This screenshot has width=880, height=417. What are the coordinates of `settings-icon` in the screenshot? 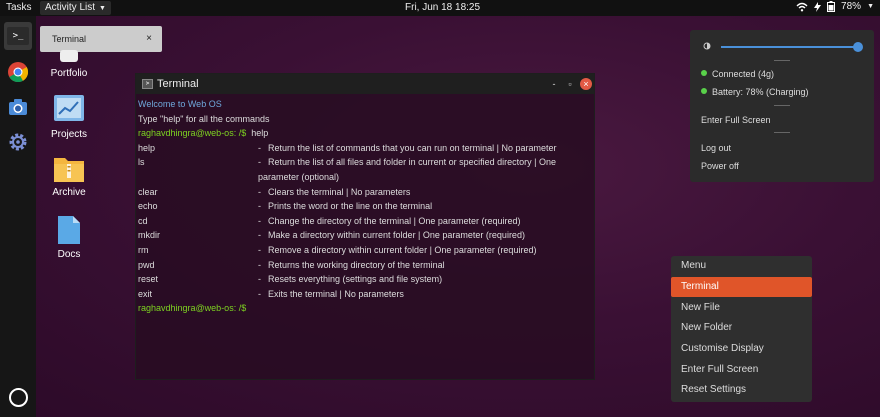 It's located at (18, 142).